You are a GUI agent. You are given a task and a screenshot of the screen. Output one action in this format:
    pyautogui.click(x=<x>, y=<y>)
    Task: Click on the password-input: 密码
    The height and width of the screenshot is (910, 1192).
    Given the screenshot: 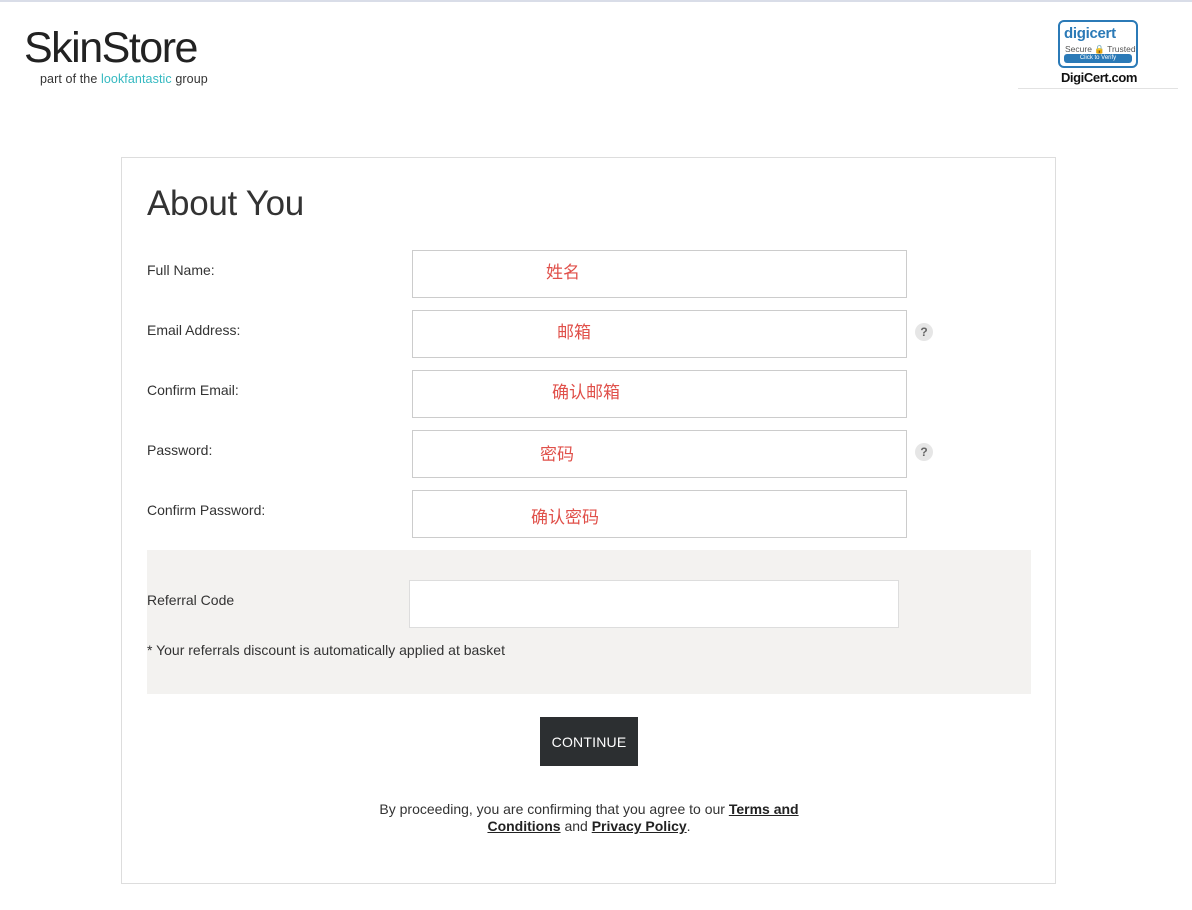 What is the action you would take?
    pyautogui.click(x=659, y=454)
    